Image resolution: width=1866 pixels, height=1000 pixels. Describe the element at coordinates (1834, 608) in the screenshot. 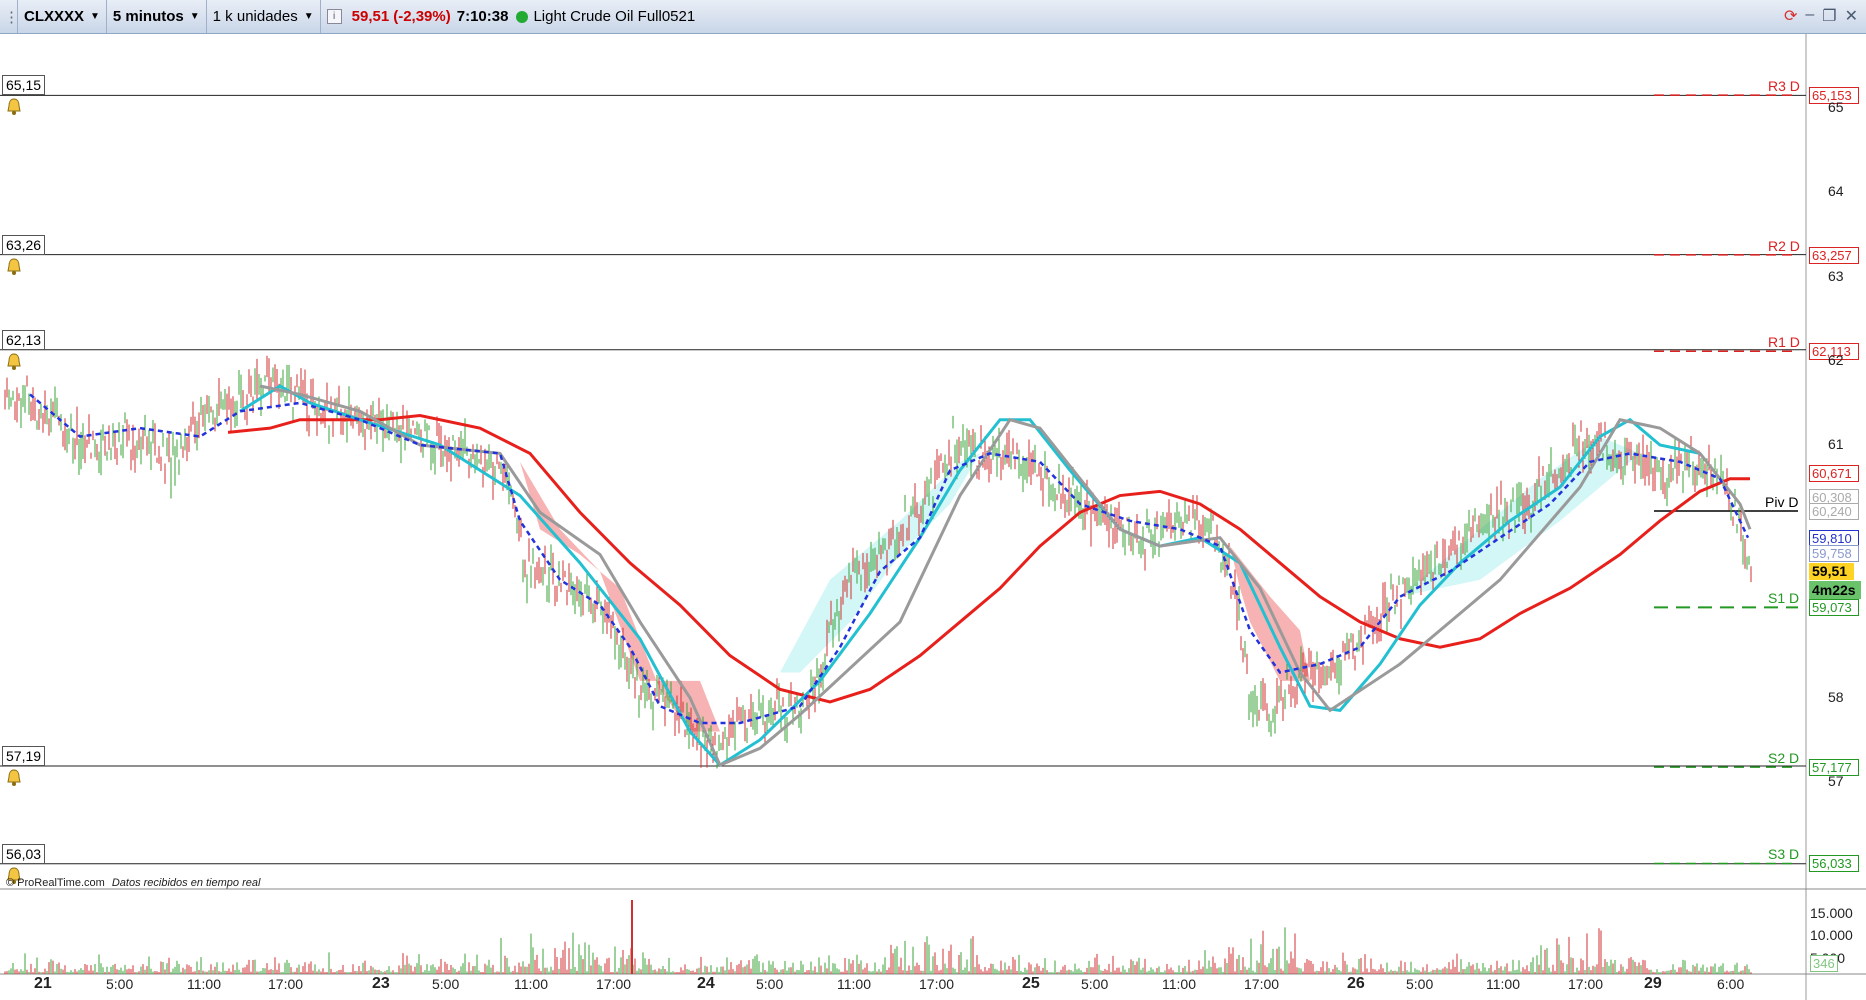

I see `pivot-value: 59,073` at that location.